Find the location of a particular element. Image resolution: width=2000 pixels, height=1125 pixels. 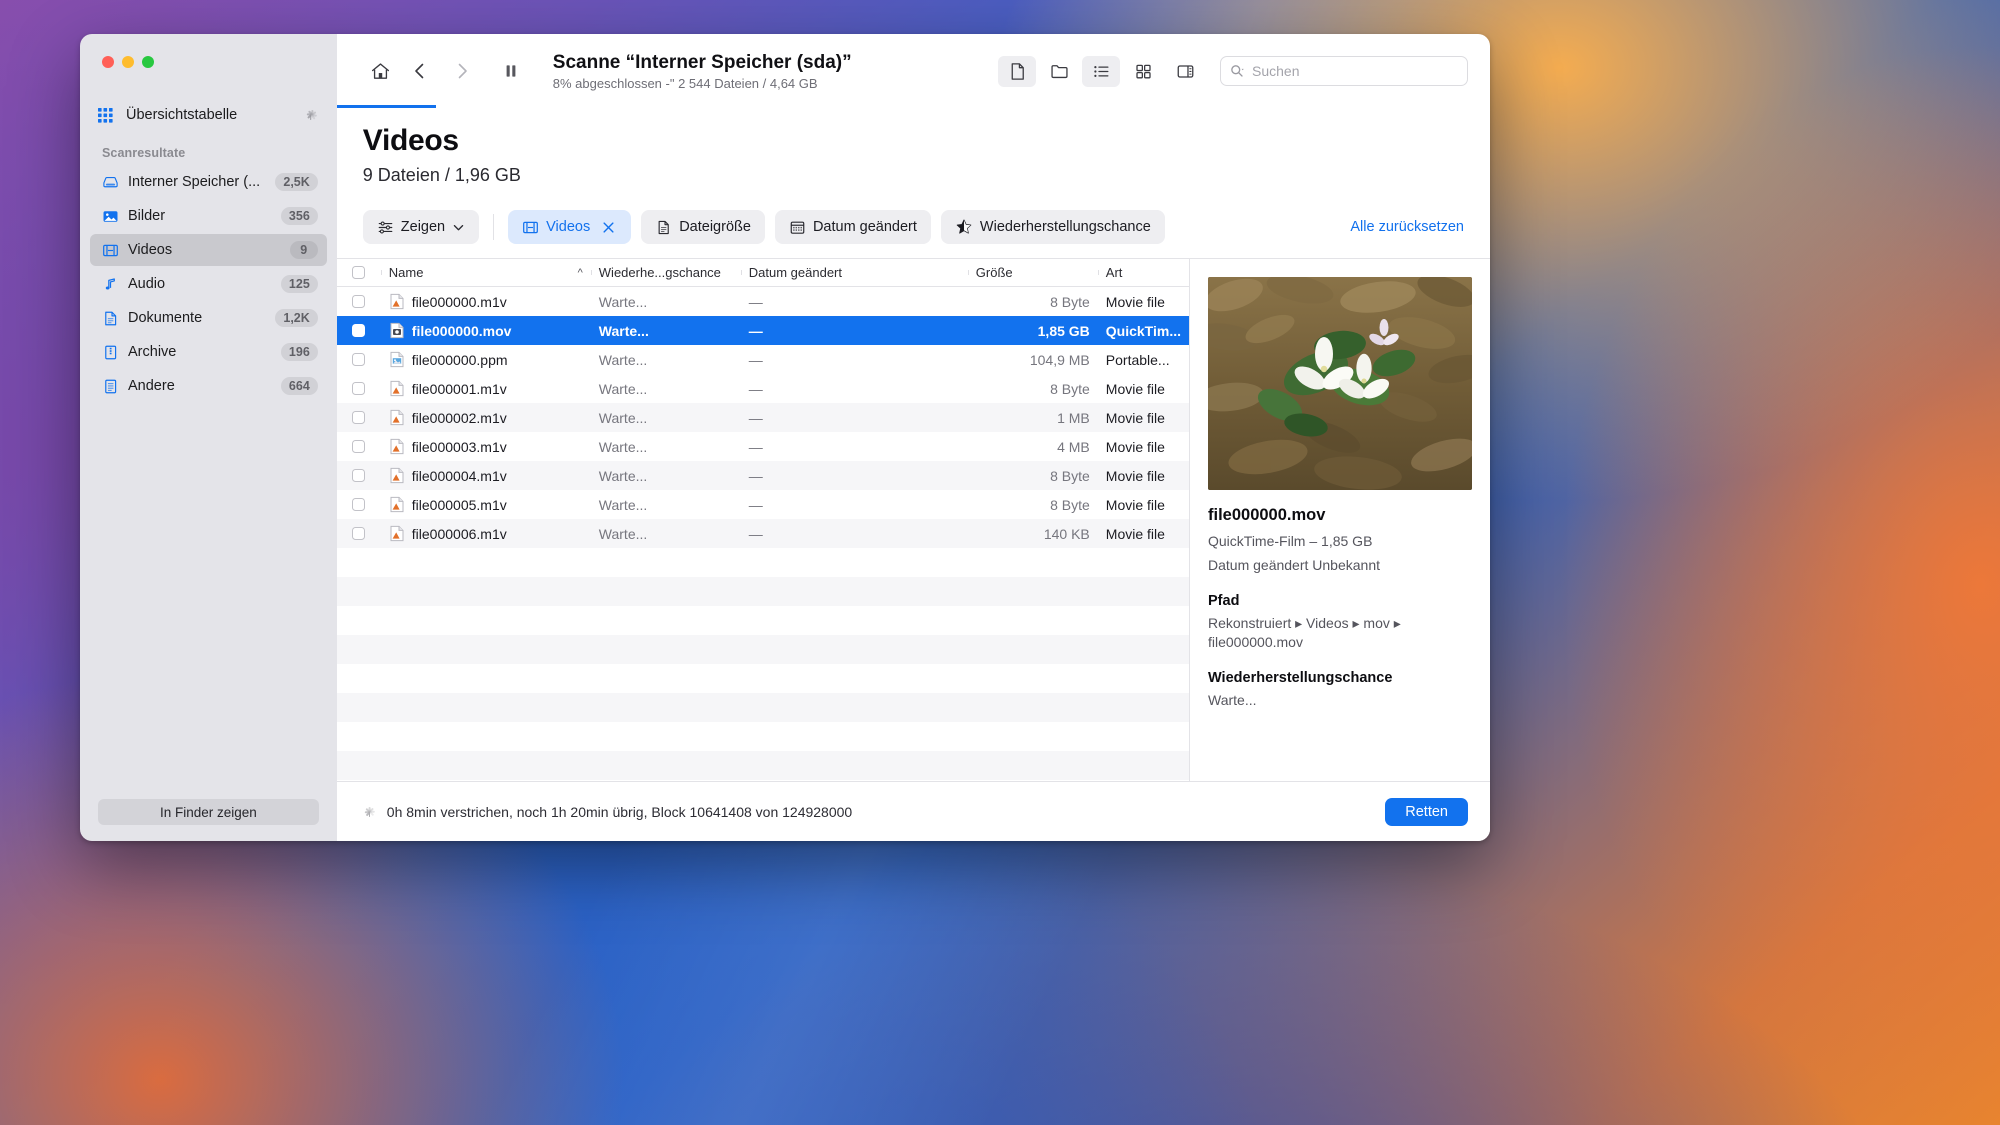

select-all-checkbox-cell is located at coordinates (359, 272).